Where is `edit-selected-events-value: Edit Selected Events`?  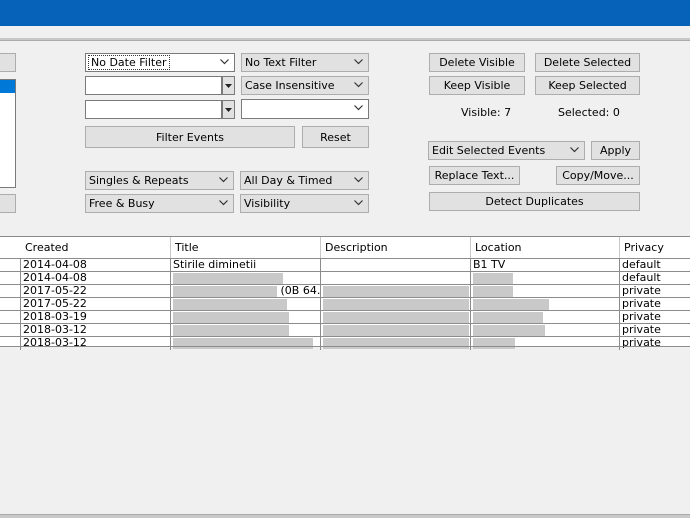
edit-selected-events-value: Edit Selected Events is located at coordinates (489, 150).